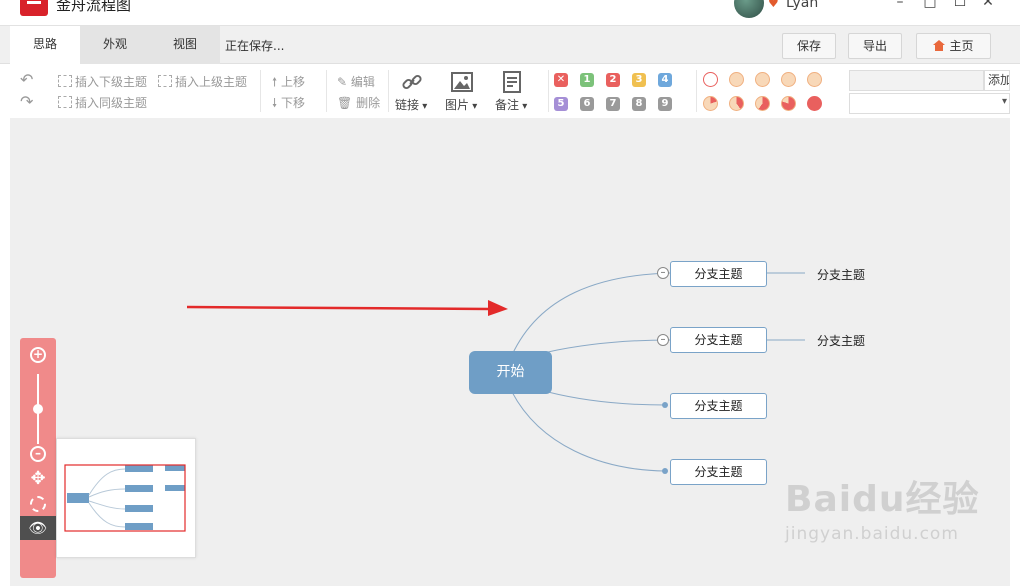 Image resolution: width=1020 pixels, height=586 pixels. What do you see at coordinates (38, 528) in the screenshot?
I see `eye-icon: 👁` at bounding box center [38, 528].